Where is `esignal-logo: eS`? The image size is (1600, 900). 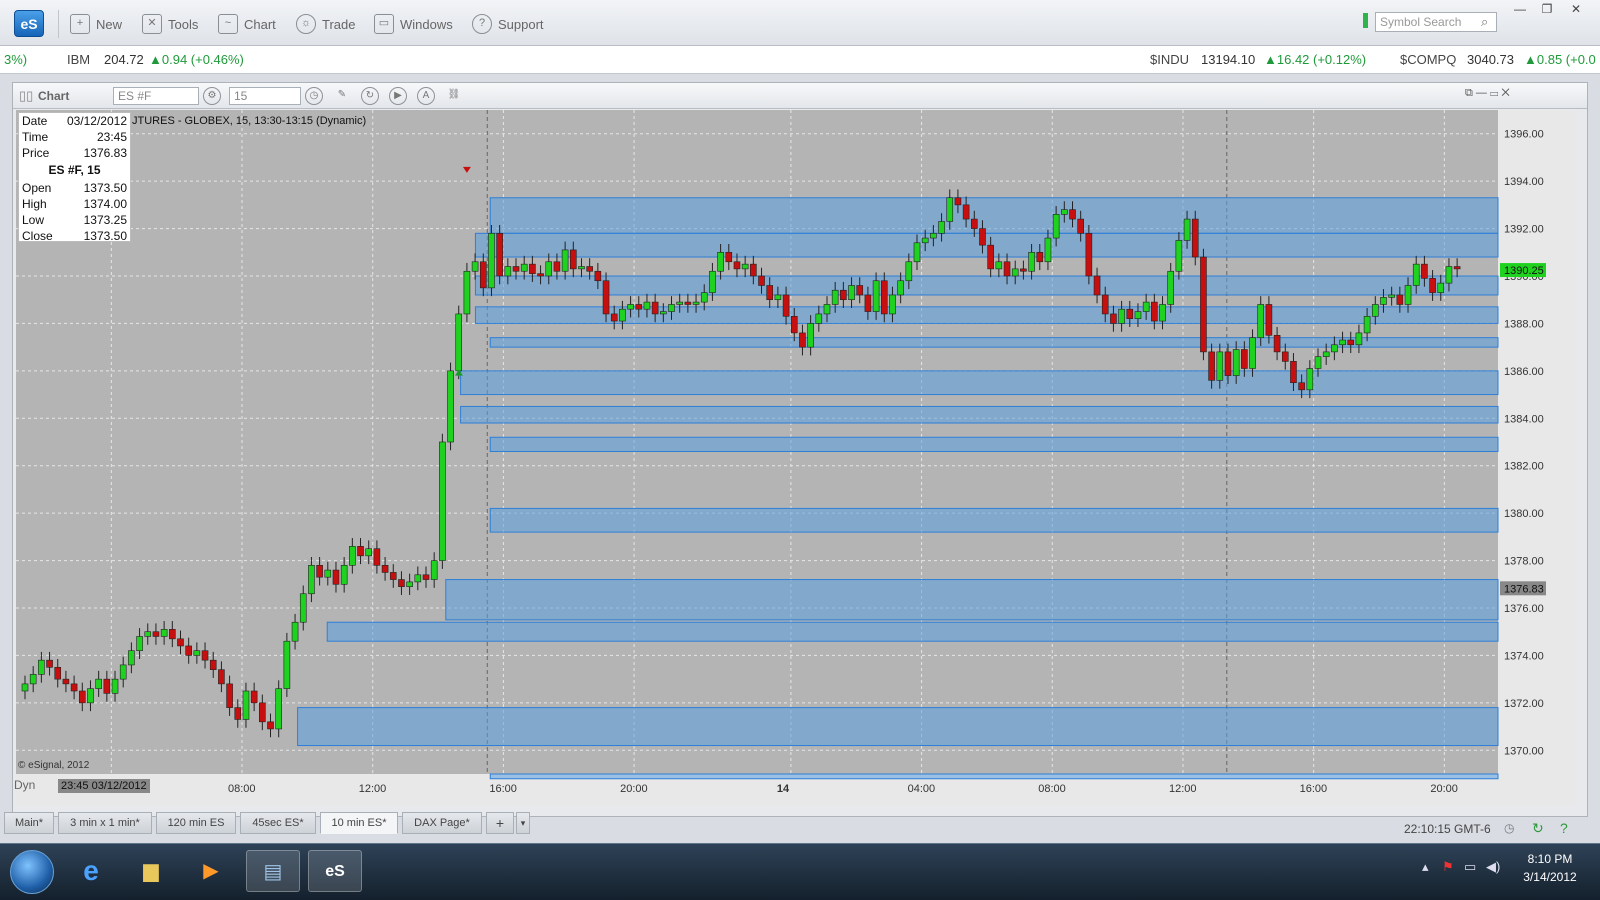 esignal-logo: eS is located at coordinates (29, 23).